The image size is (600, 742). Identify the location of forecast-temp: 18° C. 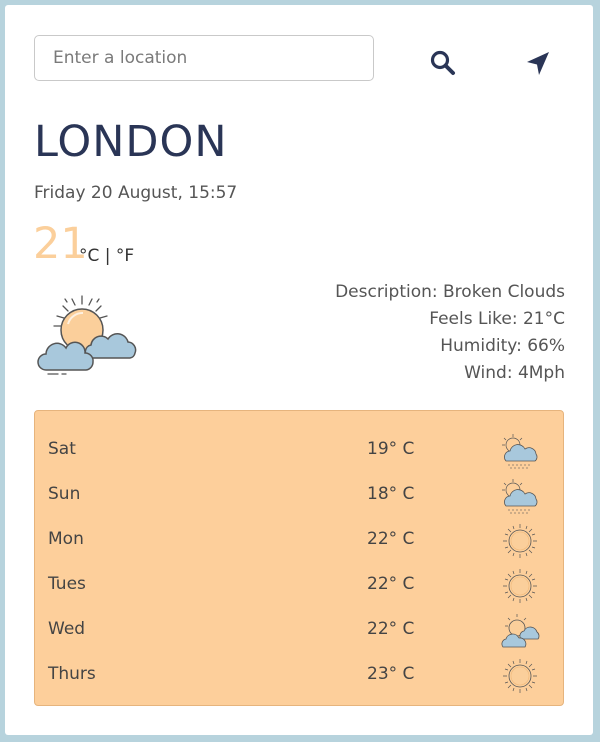
(391, 494).